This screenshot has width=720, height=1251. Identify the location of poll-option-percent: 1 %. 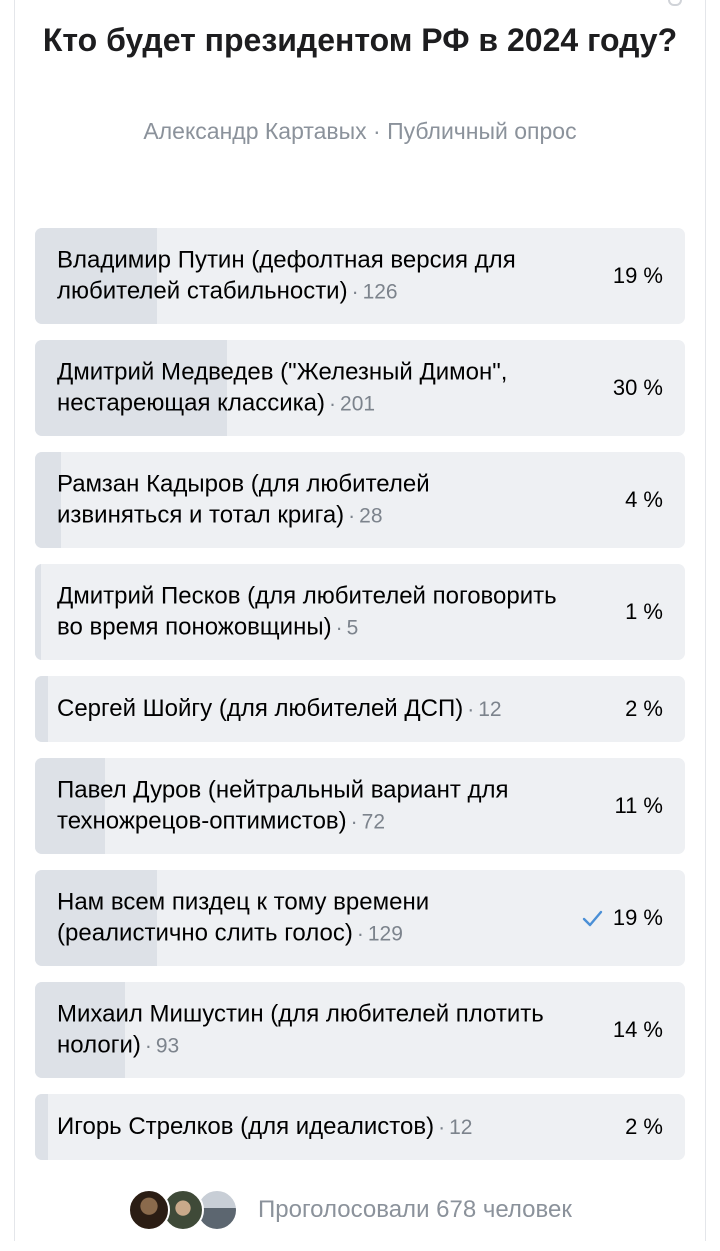
(644, 611).